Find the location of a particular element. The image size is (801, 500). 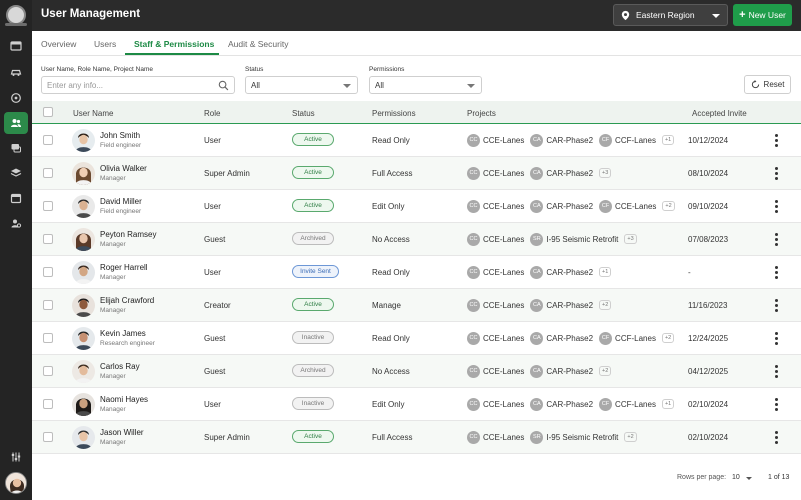

more-projects-badge: +1 is located at coordinates (668, 140).